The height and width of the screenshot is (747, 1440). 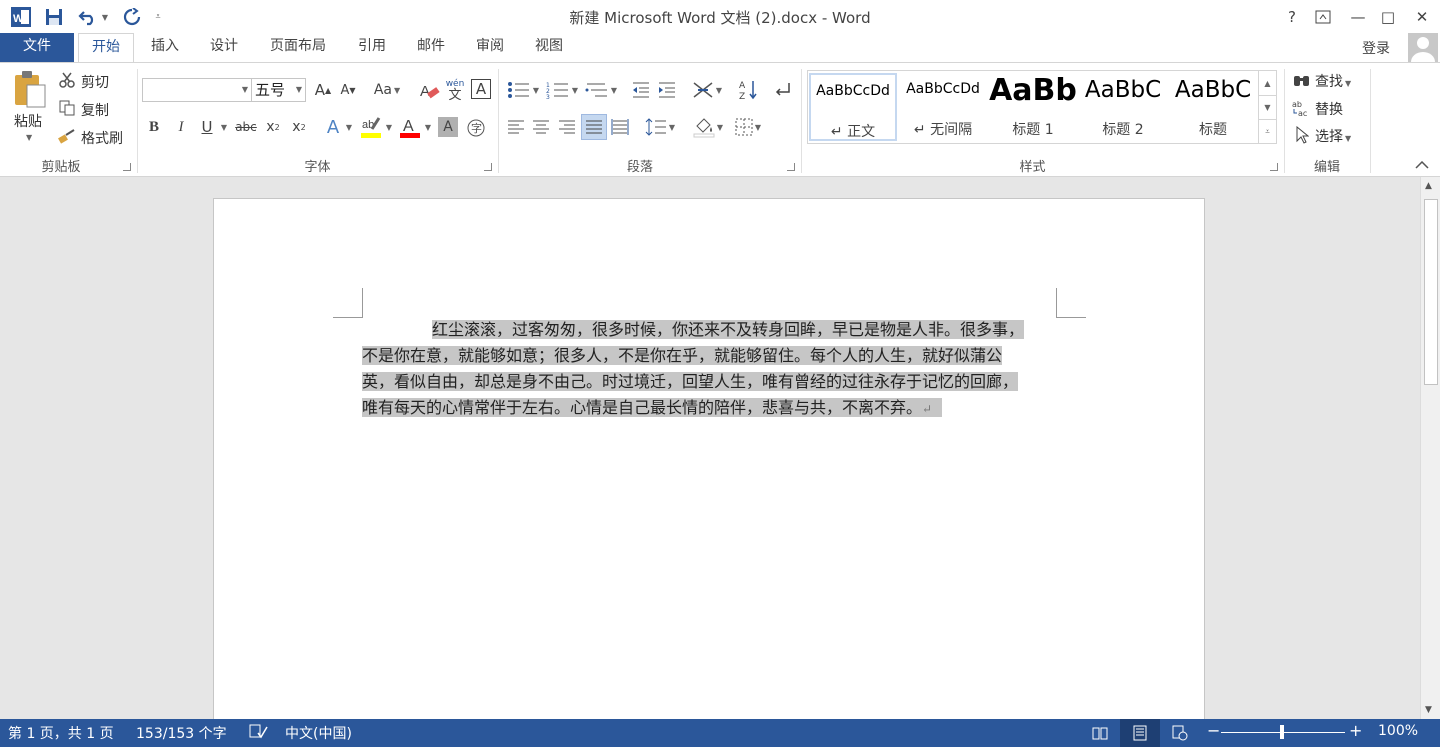 I want to click on scissors-icon, so click(x=67, y=80).